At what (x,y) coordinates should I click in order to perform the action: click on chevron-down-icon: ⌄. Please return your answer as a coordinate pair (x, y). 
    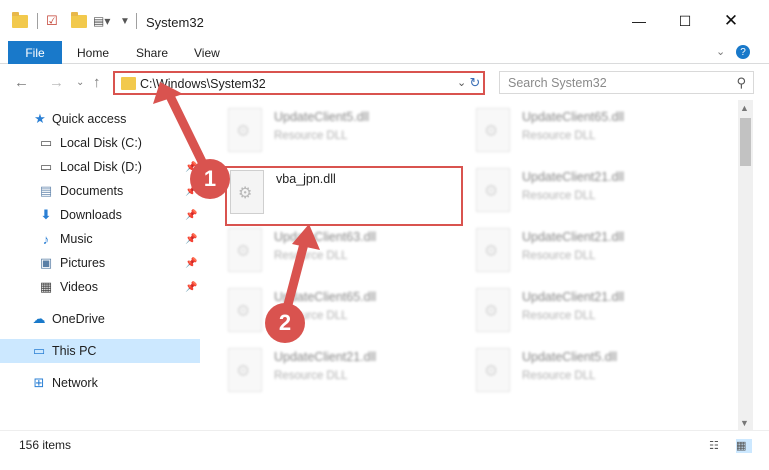
    Looking at the image, I should click on (720, 51).